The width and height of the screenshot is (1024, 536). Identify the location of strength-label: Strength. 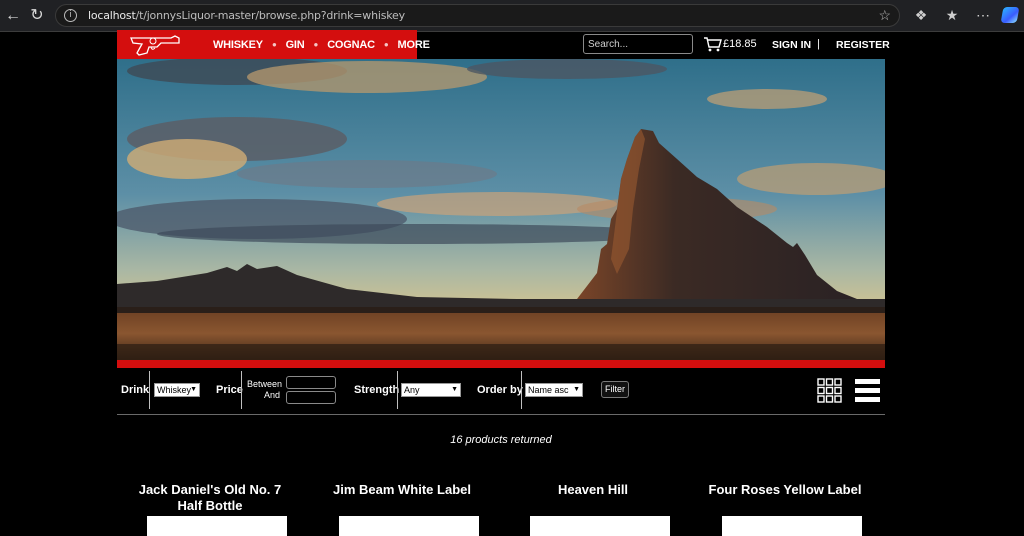
(377, 390).